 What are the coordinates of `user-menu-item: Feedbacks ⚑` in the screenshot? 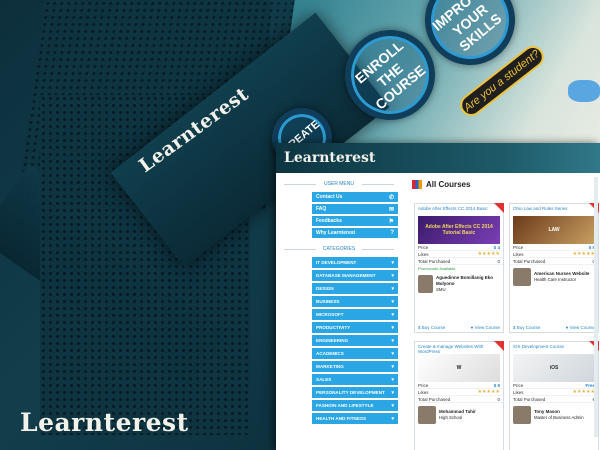 It's located at (355, 221).